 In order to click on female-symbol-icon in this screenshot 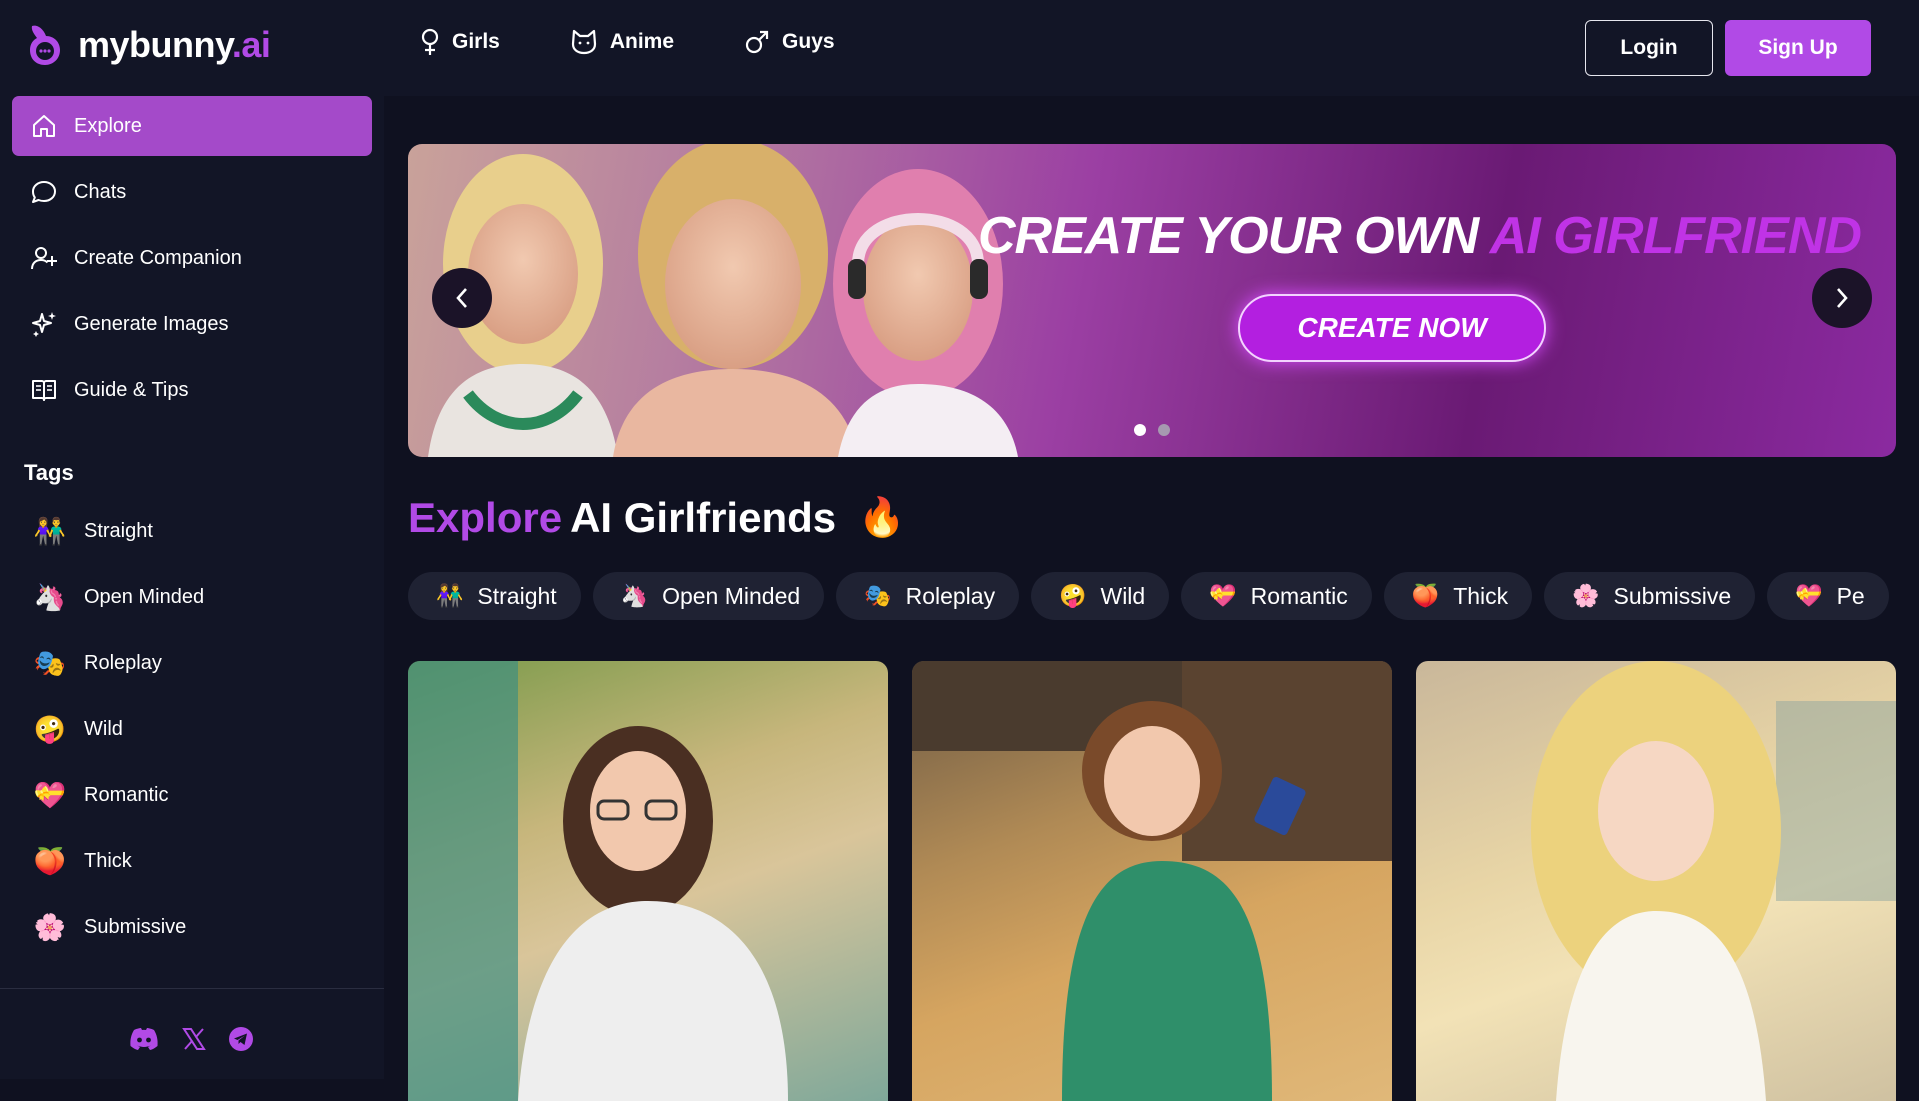, I will do `click(430, 41)`.